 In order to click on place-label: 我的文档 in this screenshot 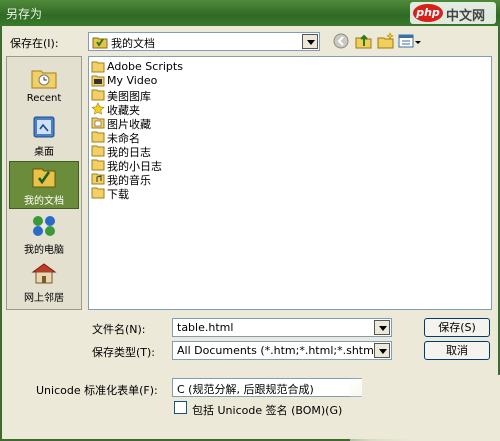, I will do `click(44, 201)`.